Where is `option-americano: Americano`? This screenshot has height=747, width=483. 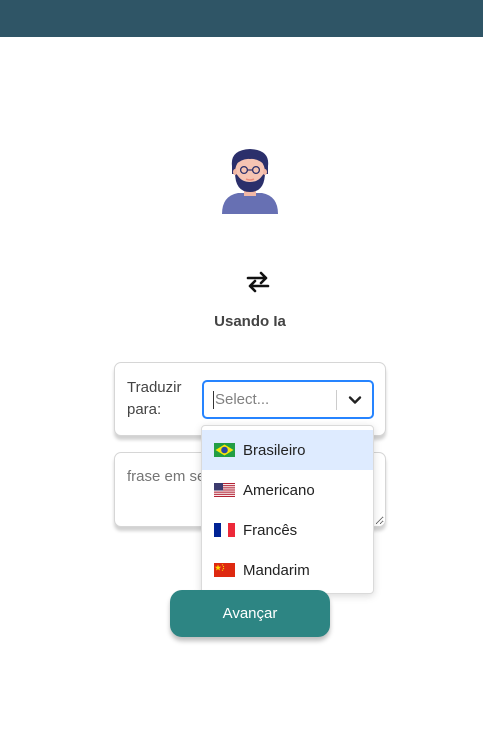
option-americano: Americano is located at coordinates (287, 490).